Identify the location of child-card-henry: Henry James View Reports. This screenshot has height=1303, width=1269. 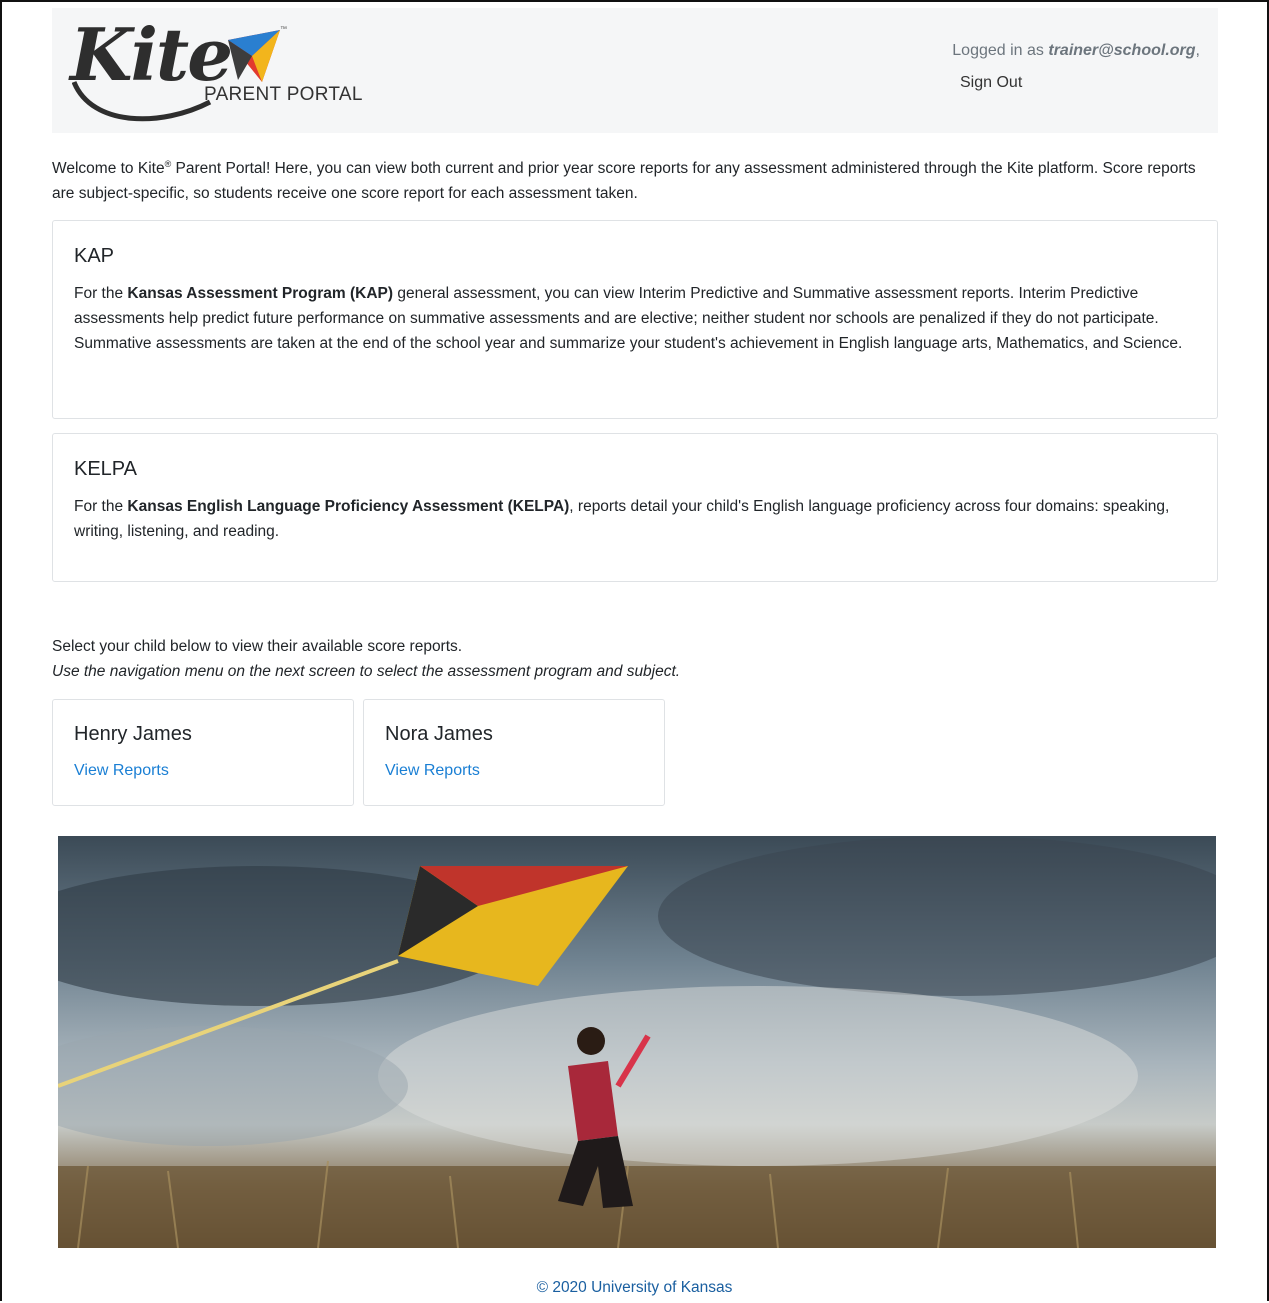
(203, 752).